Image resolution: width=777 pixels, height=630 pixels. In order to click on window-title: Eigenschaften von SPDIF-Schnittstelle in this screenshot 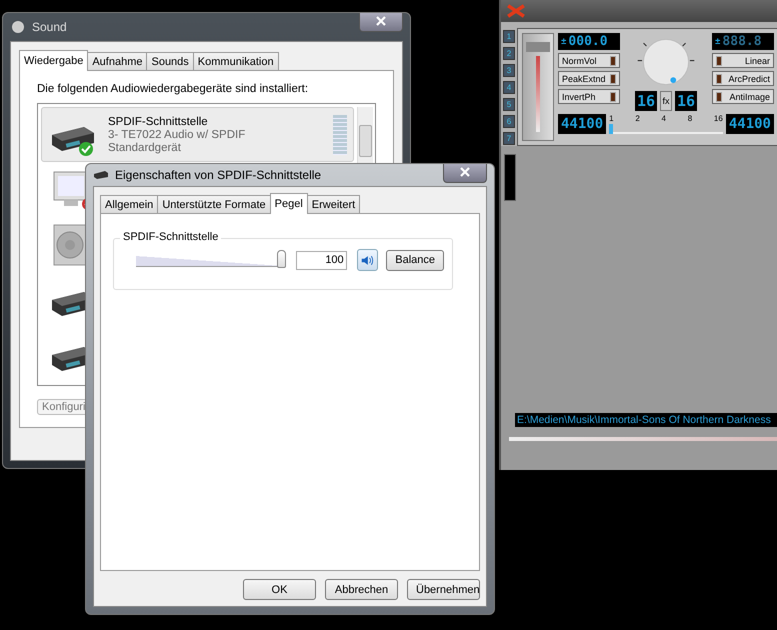, I will do `click(218, 175)`.